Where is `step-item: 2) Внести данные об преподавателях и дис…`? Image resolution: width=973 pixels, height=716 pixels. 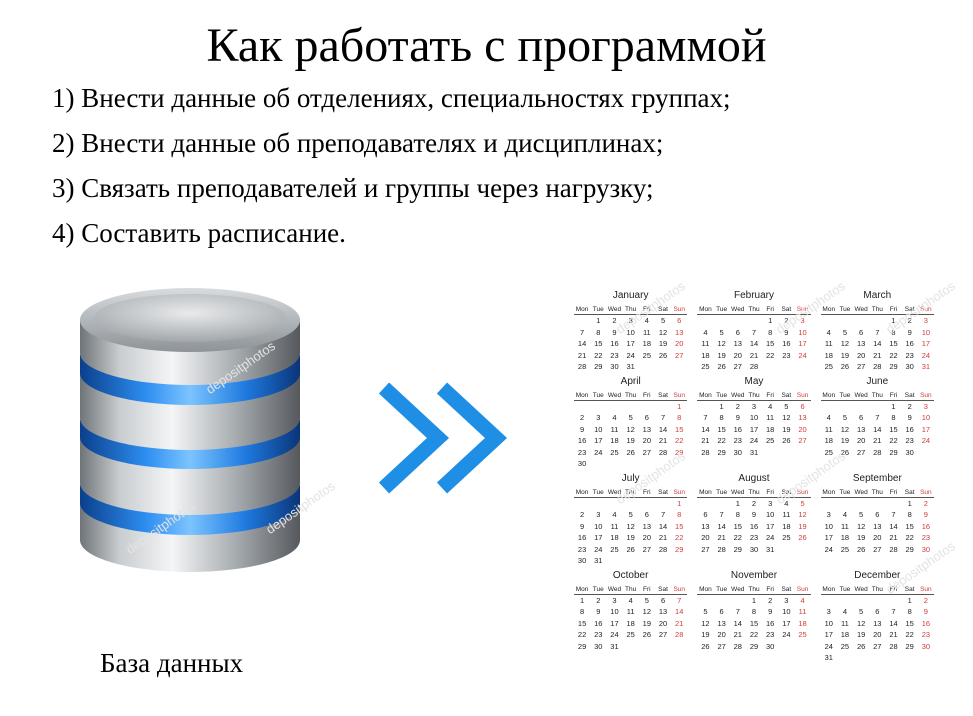
step-item: 2) Внести данные об преподавателях и дис… is located at coordinates (358, 143).